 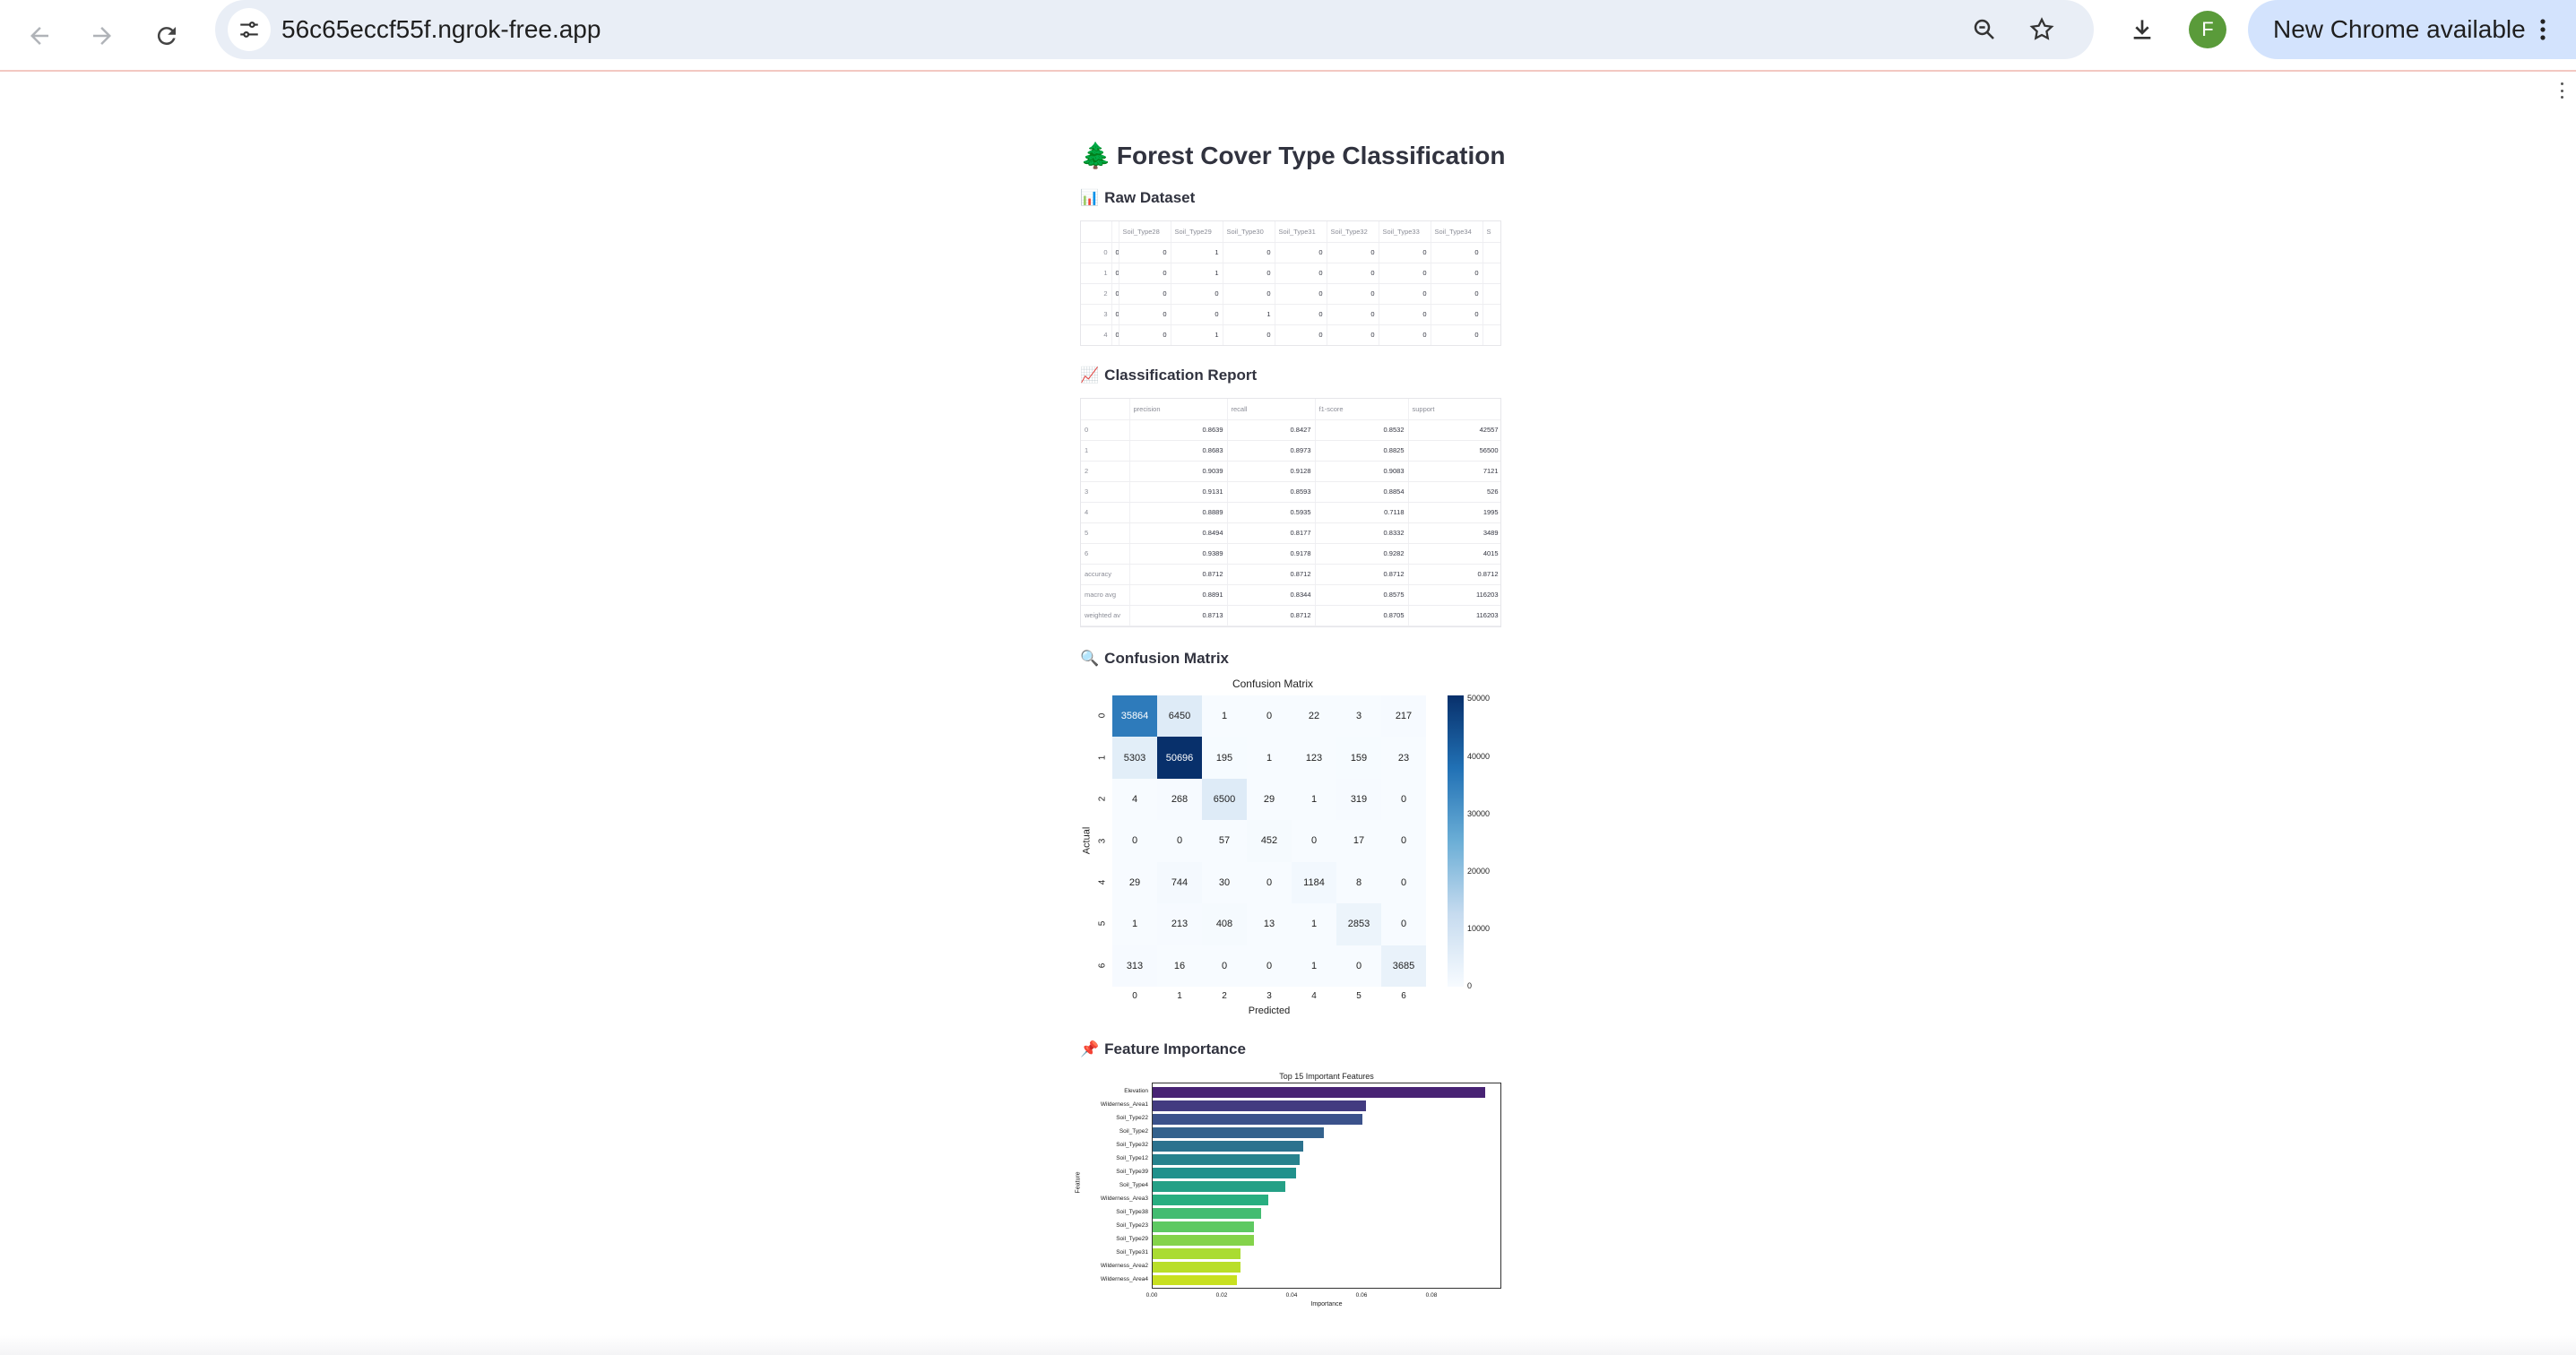 I want to click on table-cell: 7121, so click(x=1454, y=471).